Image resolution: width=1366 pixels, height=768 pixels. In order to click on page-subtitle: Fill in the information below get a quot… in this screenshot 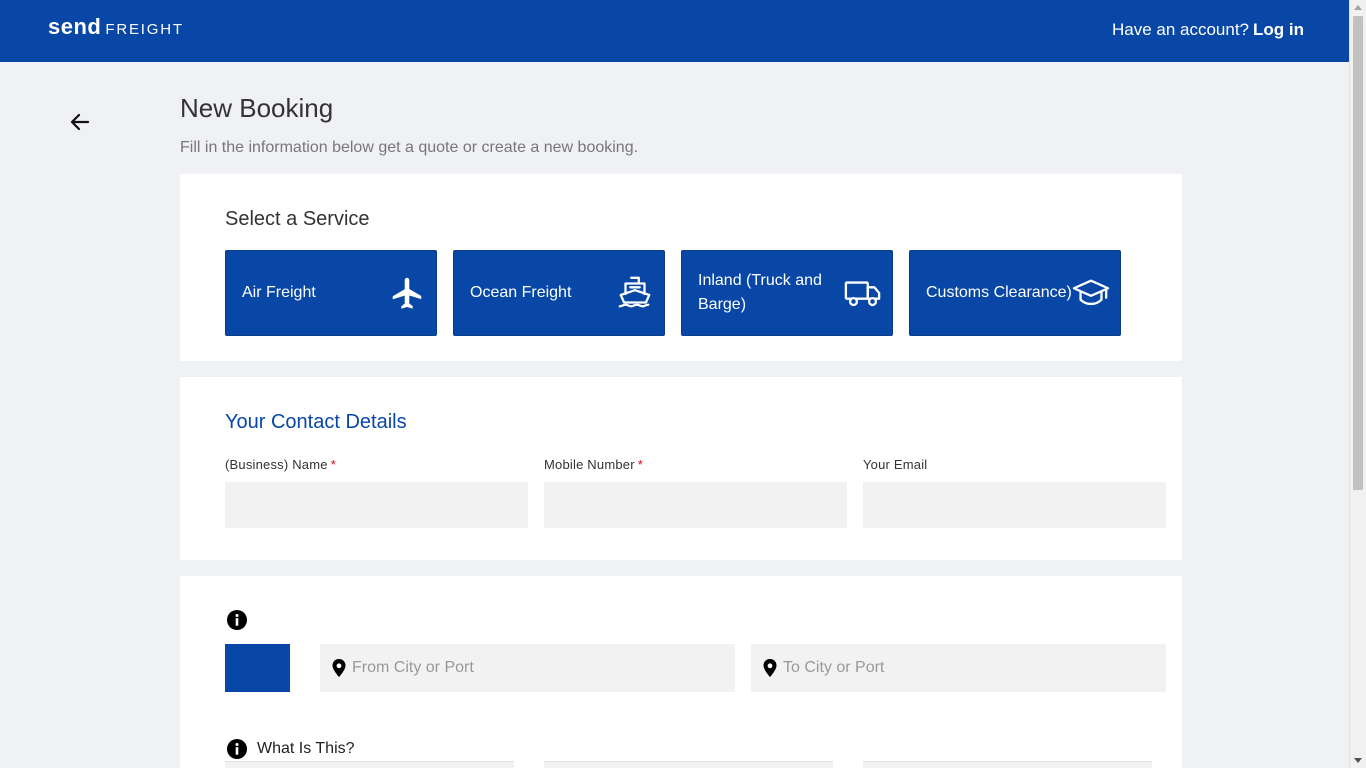, I will do `click(409, 147)`.